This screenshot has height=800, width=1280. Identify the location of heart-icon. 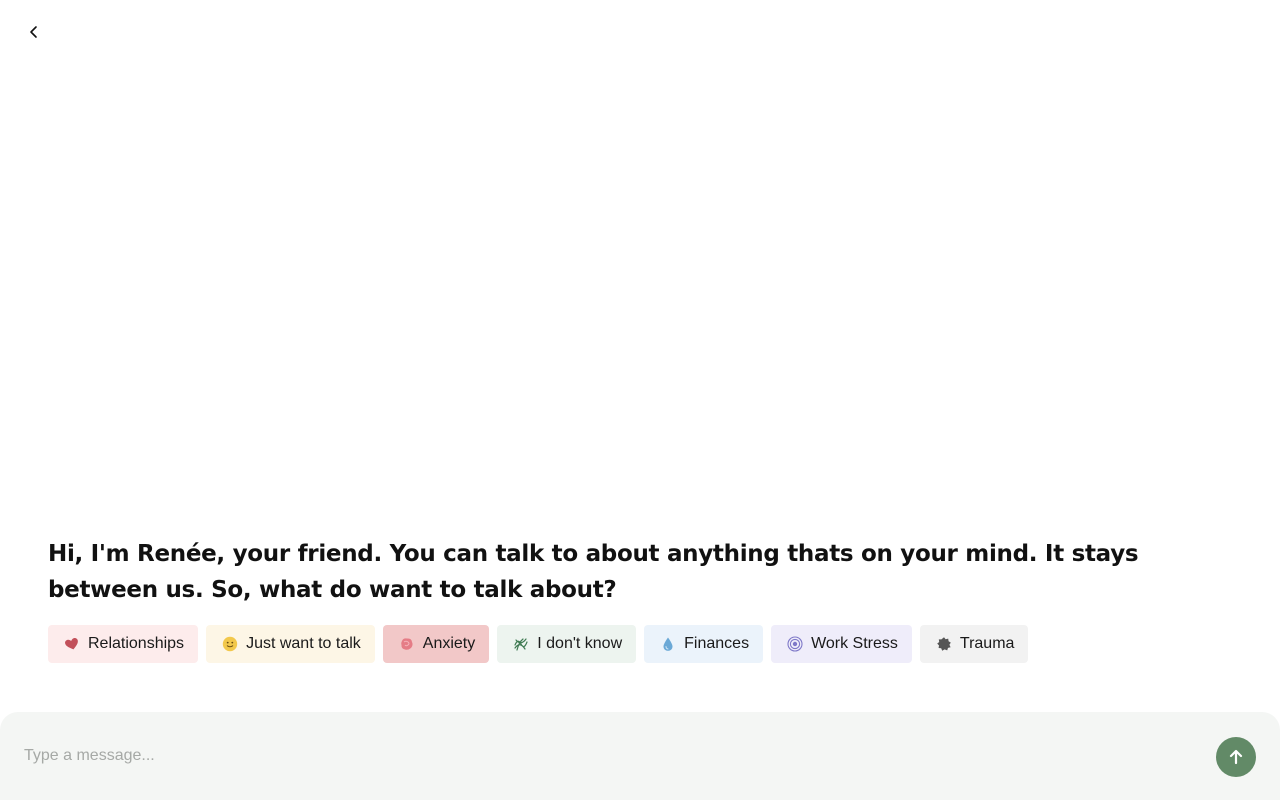
(72, 644).